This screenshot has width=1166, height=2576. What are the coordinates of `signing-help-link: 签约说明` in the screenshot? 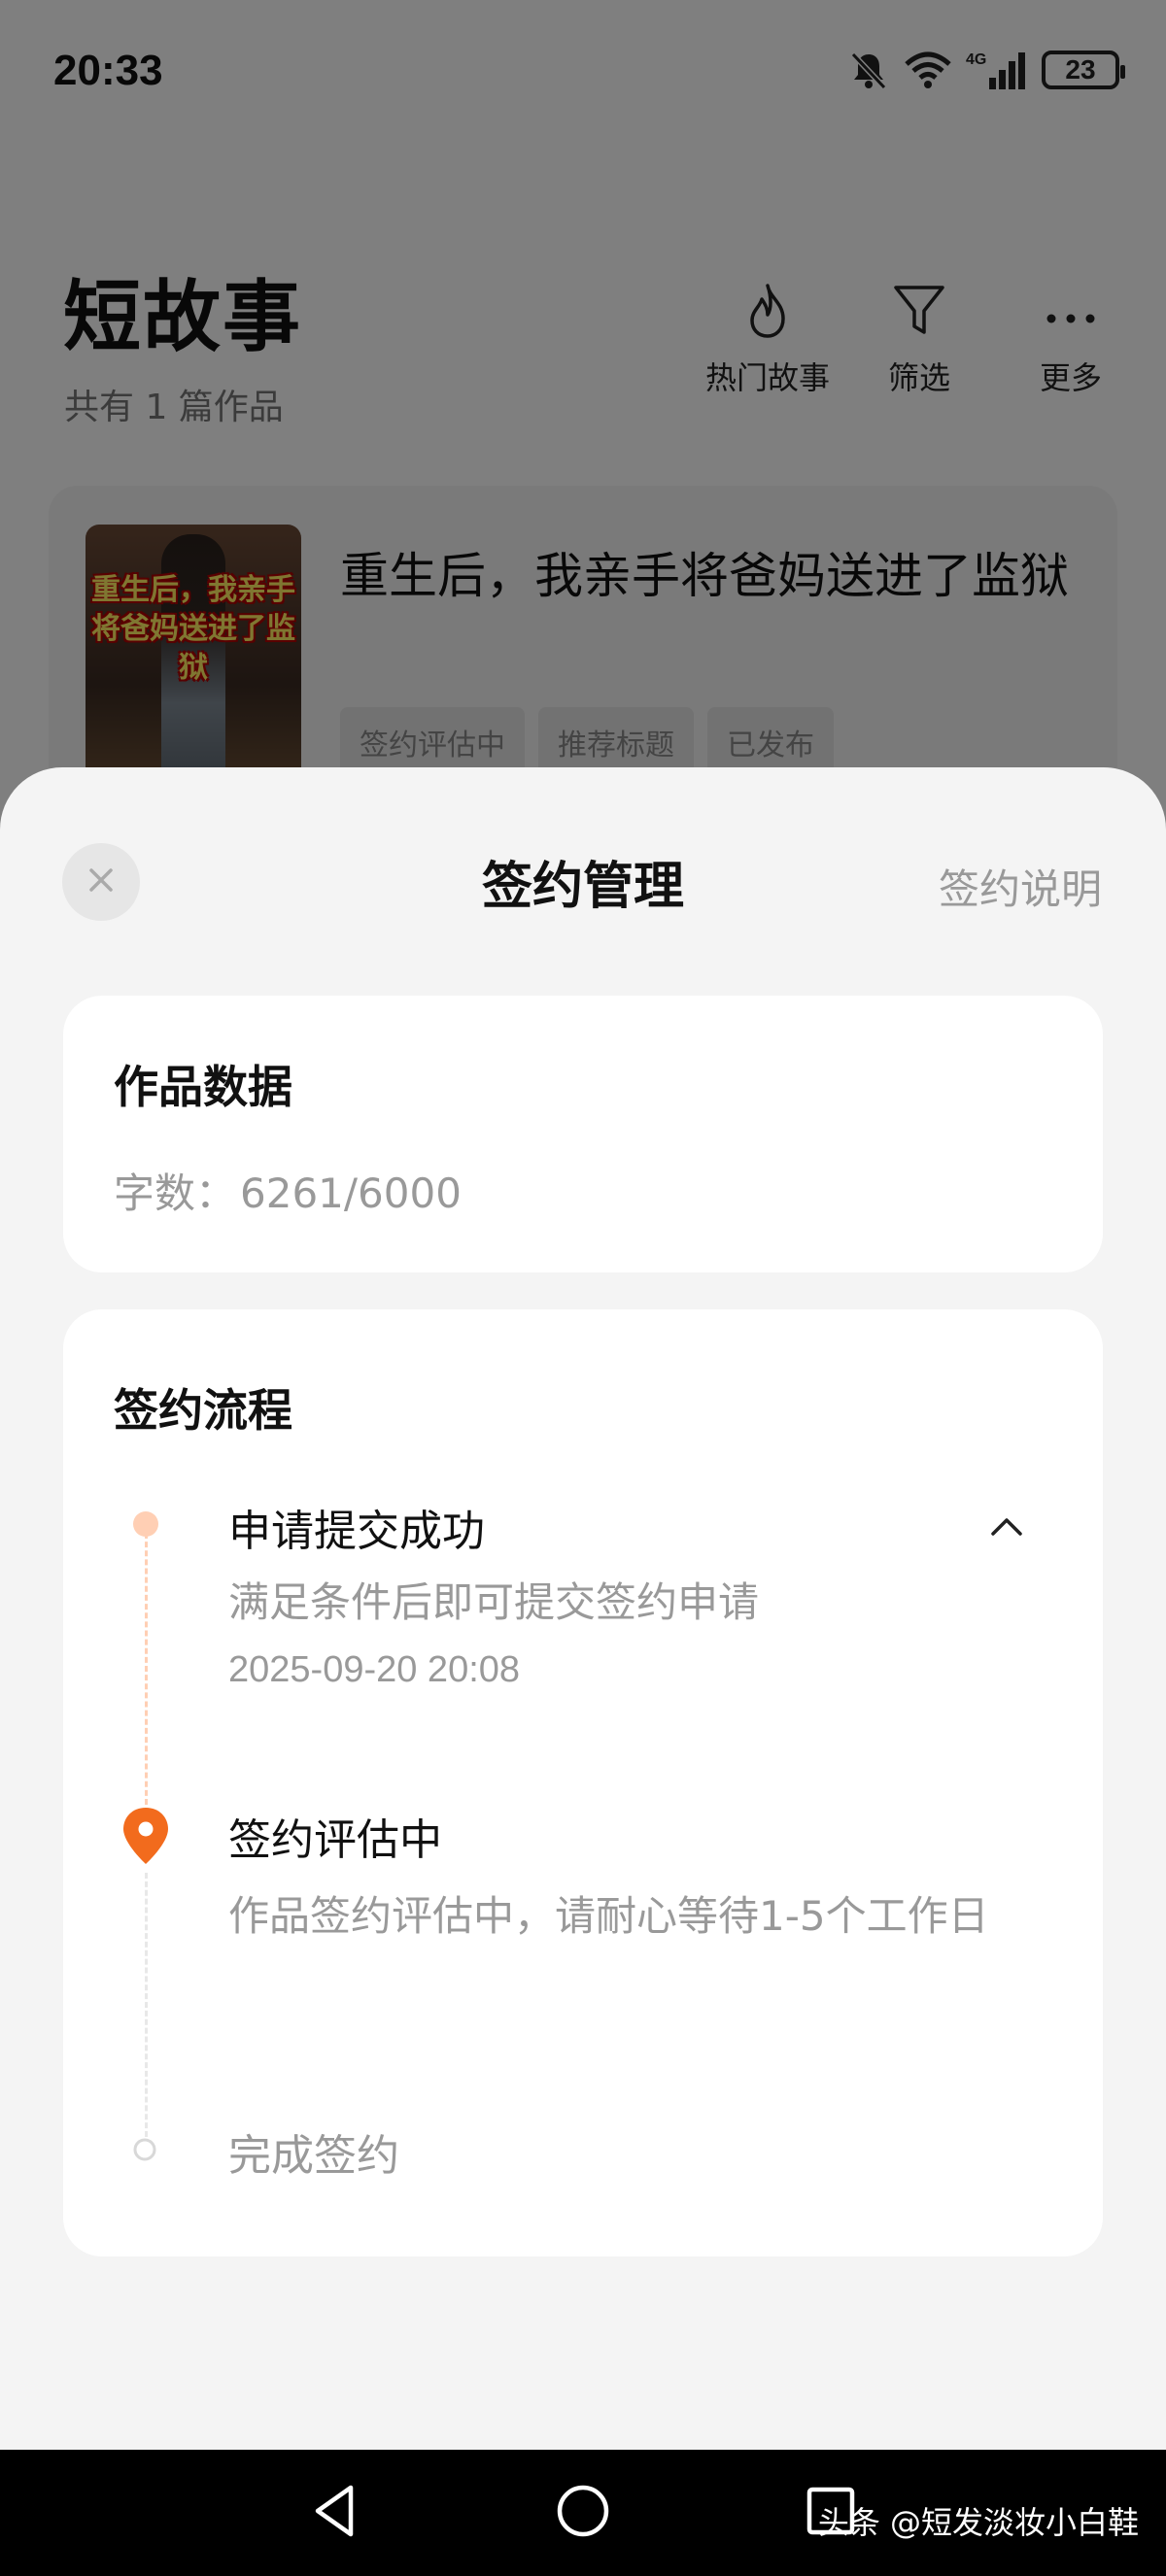 It's located at (1020, 886).